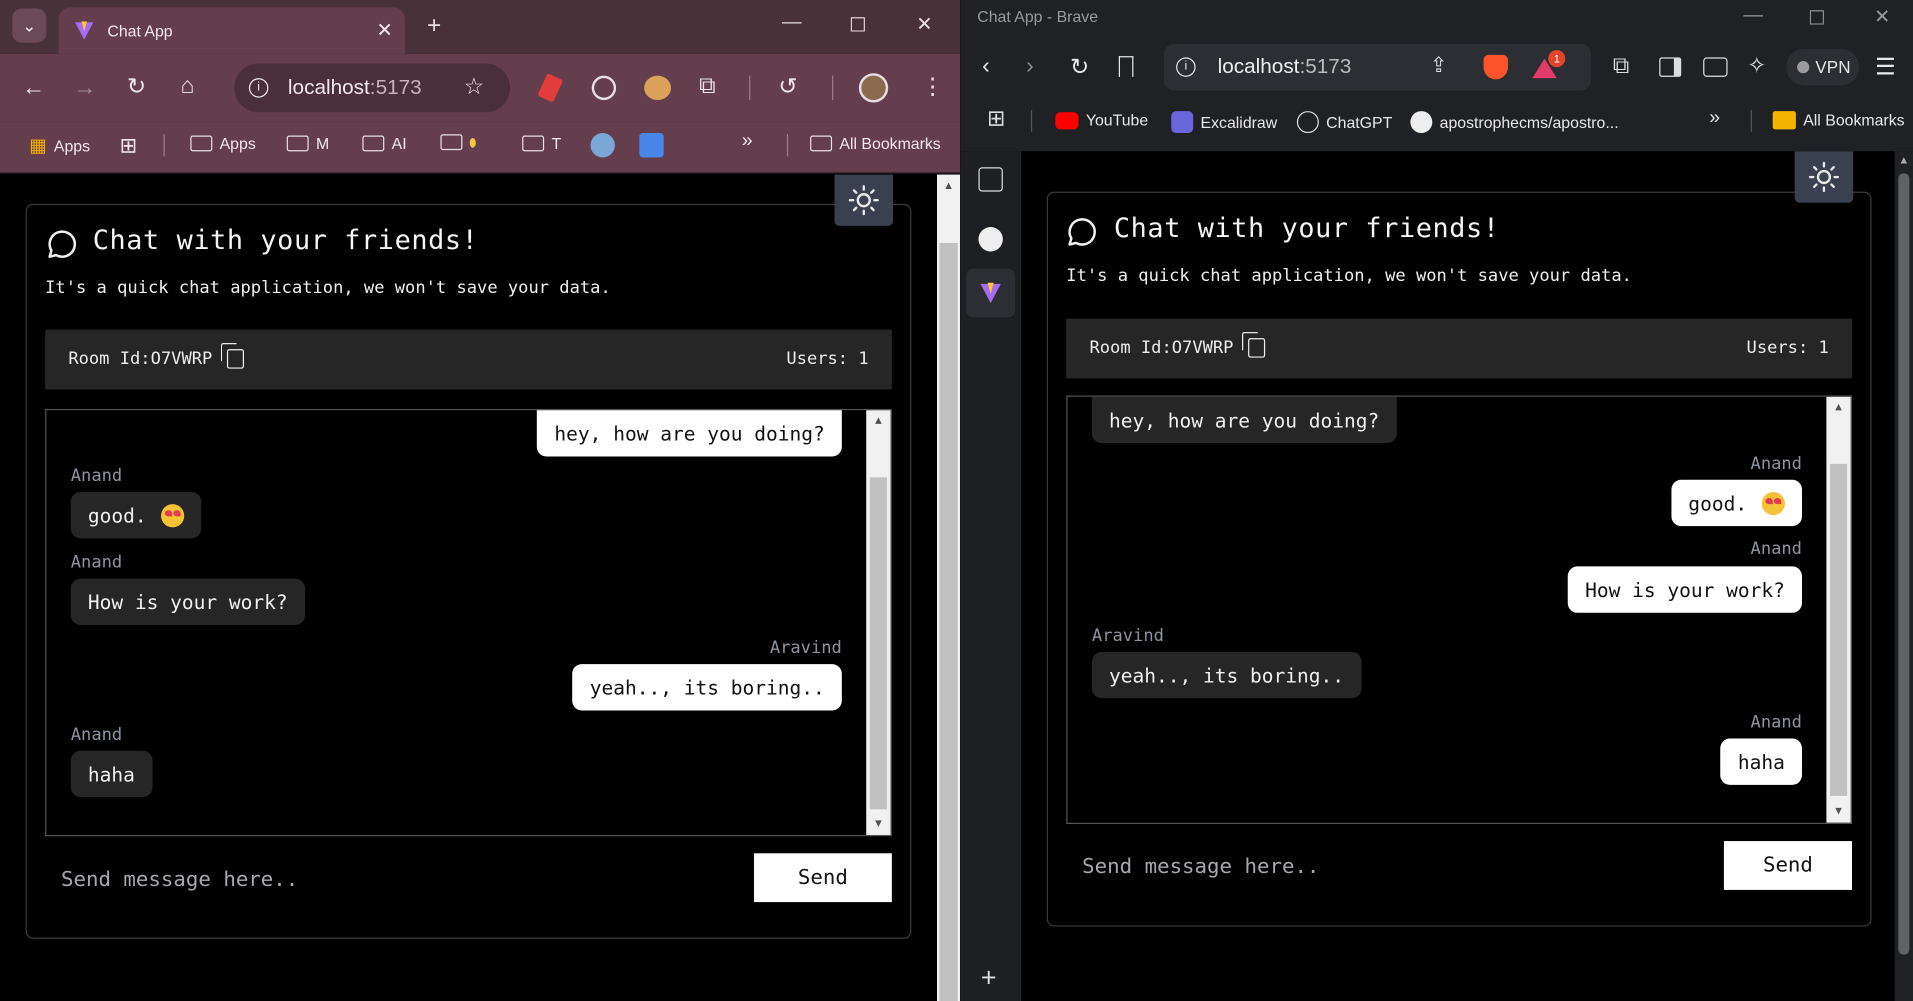  I want to click on tab-chat-app: Chat App ✕, so click(232, 30).